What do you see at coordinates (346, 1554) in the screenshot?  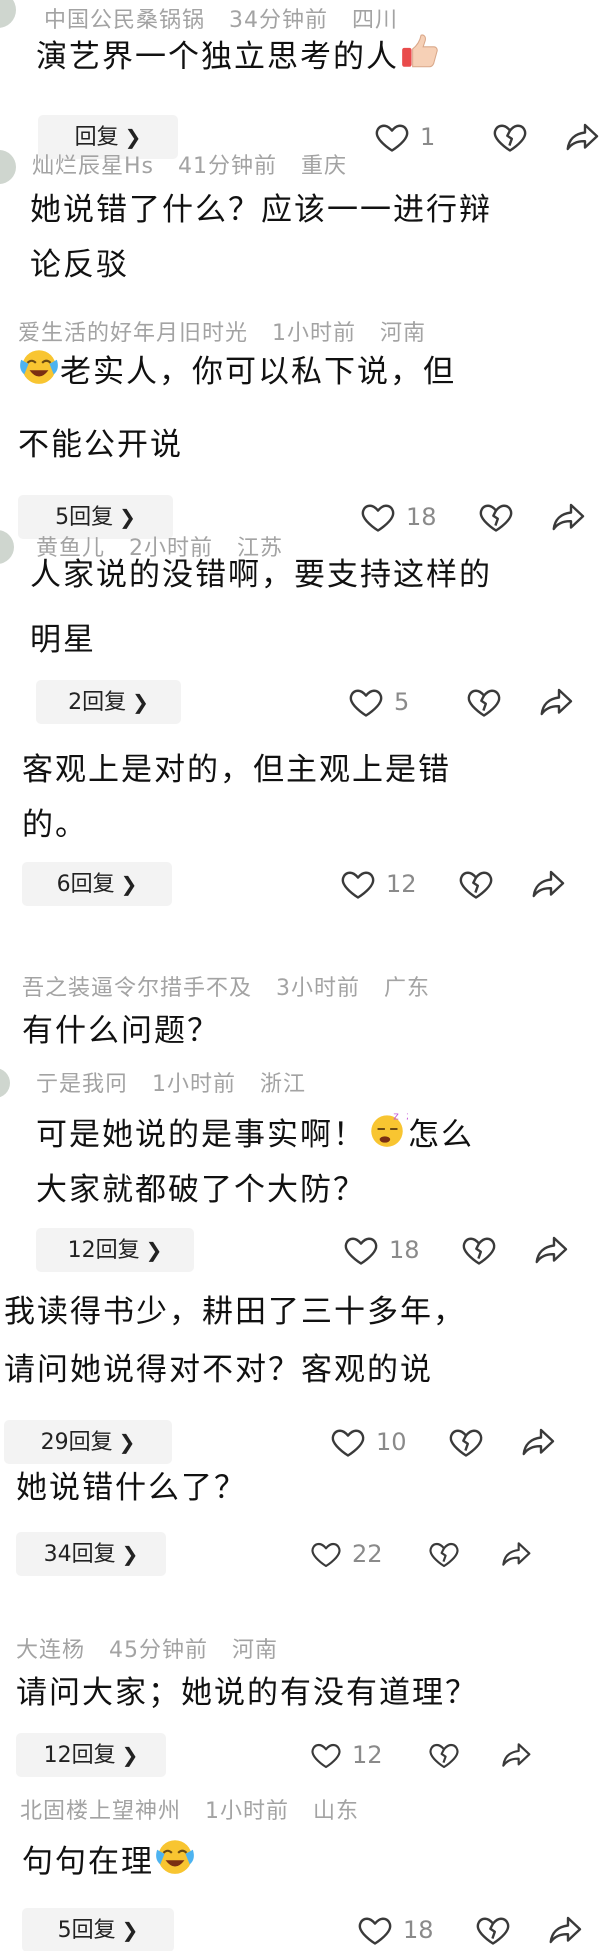 I see `like-button: 22` at bounding box center [346, 1554].